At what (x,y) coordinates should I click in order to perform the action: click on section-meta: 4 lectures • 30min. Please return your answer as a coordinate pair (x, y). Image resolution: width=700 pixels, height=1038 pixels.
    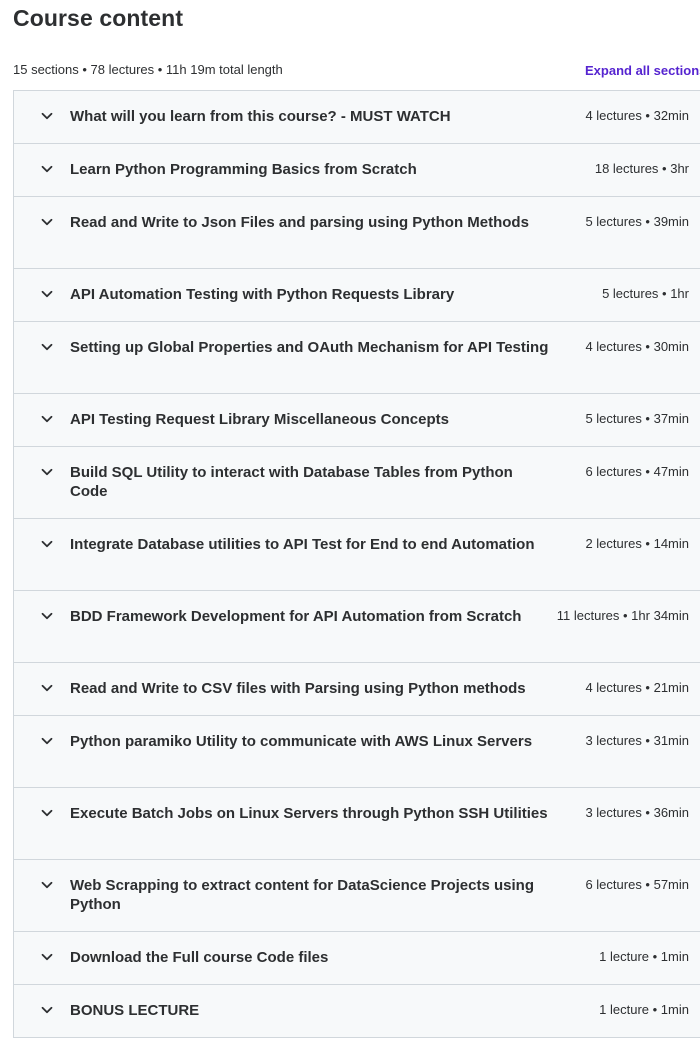
    Looking at the image, I should click on (637, 346).